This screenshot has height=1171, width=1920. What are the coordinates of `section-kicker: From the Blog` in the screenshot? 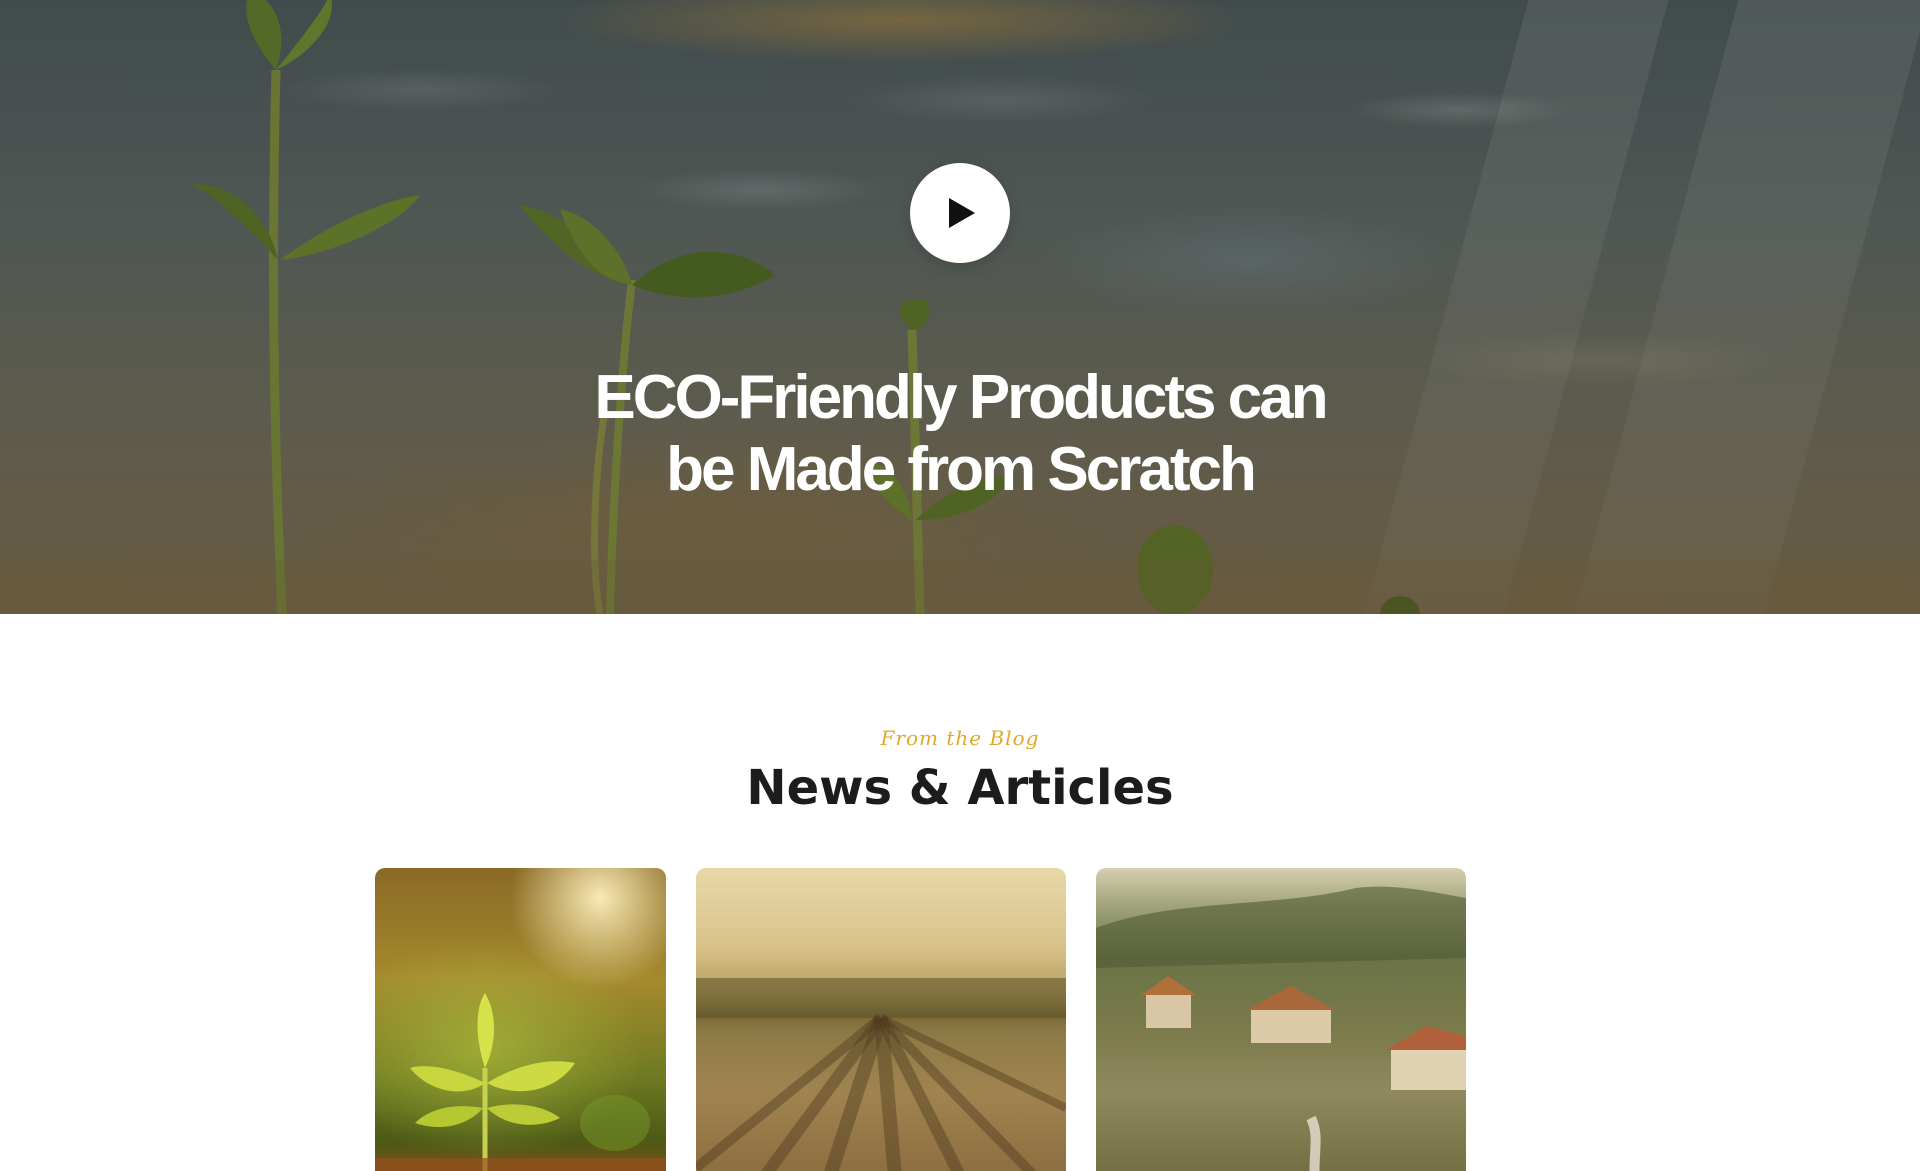 It's located at (960, 738).